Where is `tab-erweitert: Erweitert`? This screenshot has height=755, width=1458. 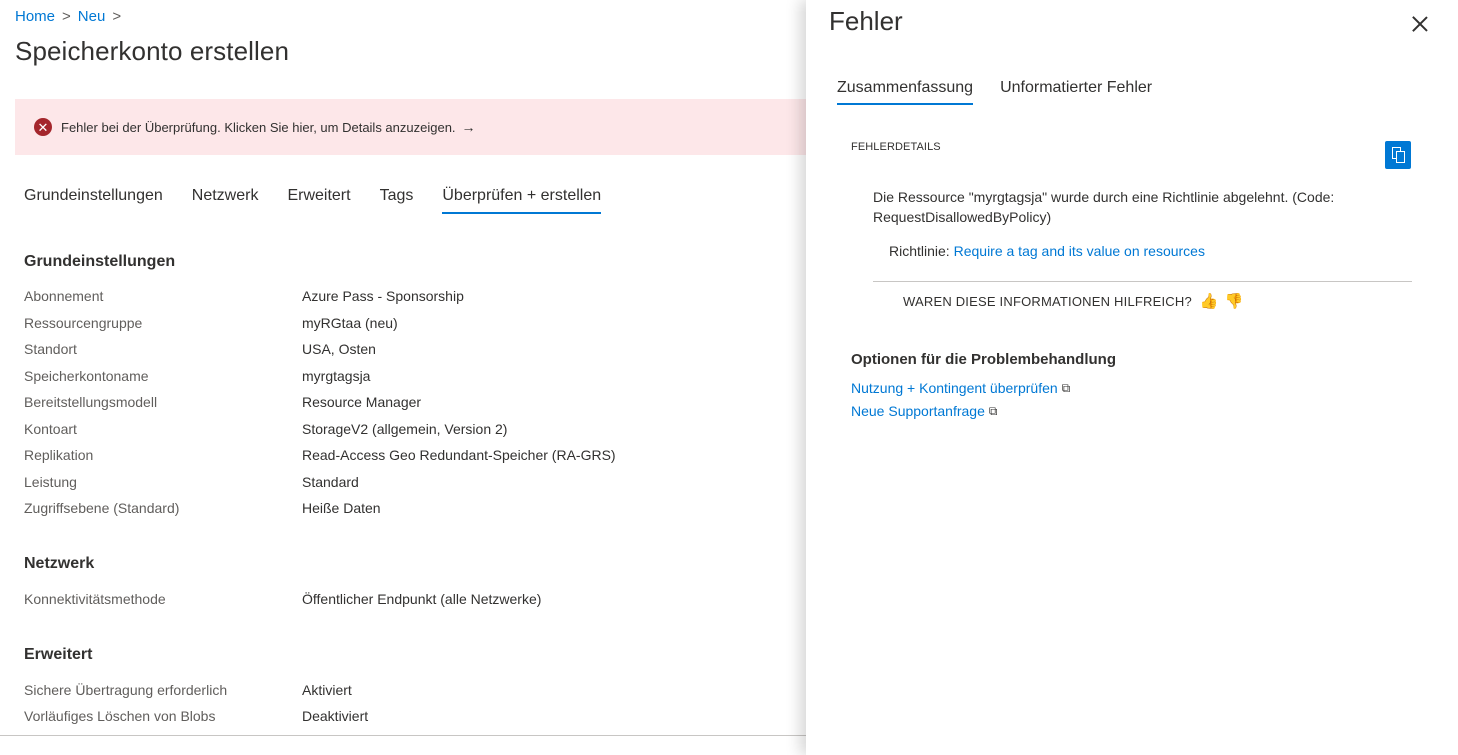
tab-erweitert: Erweitert is located at coordinates (318, 200).